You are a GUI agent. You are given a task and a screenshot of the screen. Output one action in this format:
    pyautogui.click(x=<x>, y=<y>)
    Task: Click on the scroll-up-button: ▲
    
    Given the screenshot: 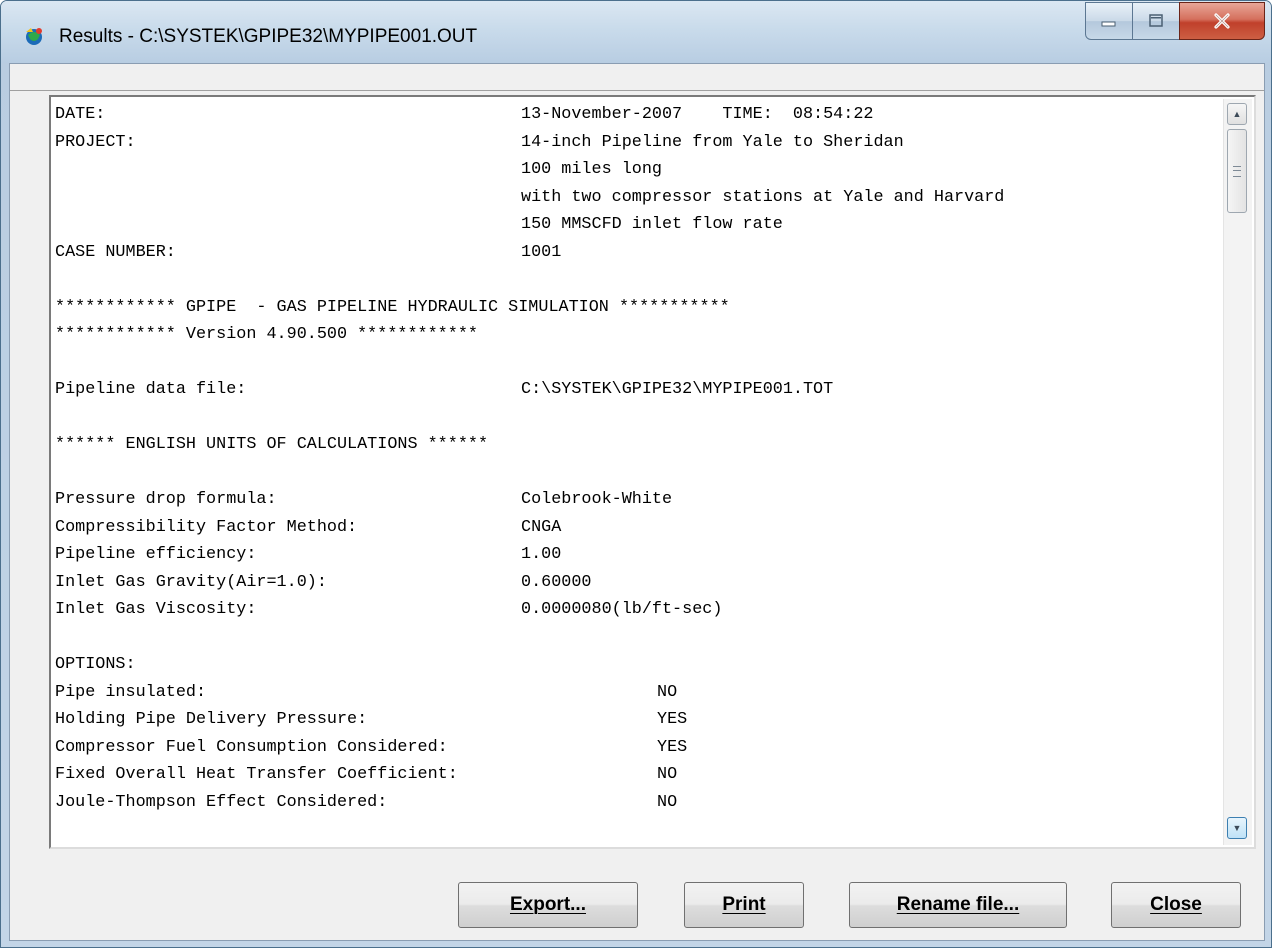 What is the action you would take?
    pyautogui.click(x=1237, y=114)
    